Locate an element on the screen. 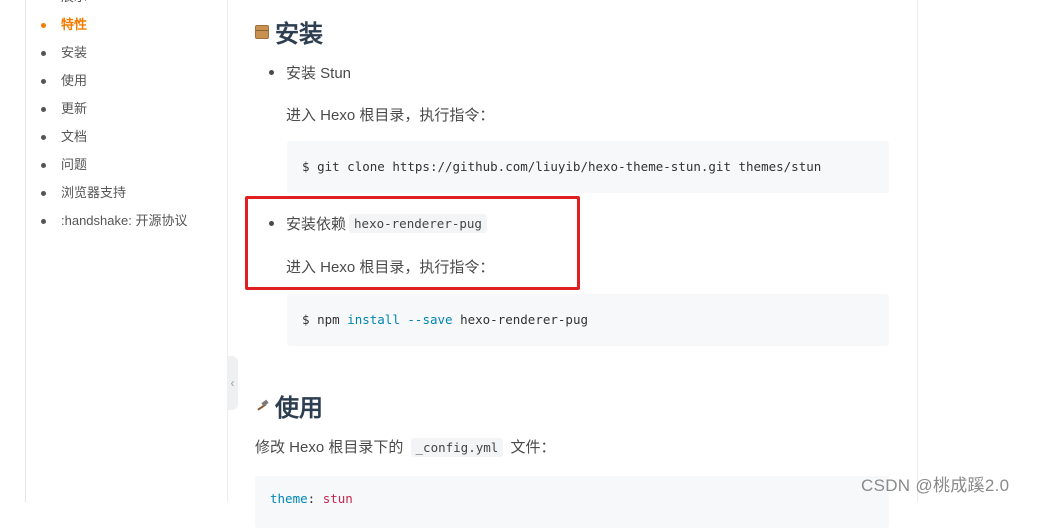  toc-item-features: 特性 is located at coordinates (106, 25).